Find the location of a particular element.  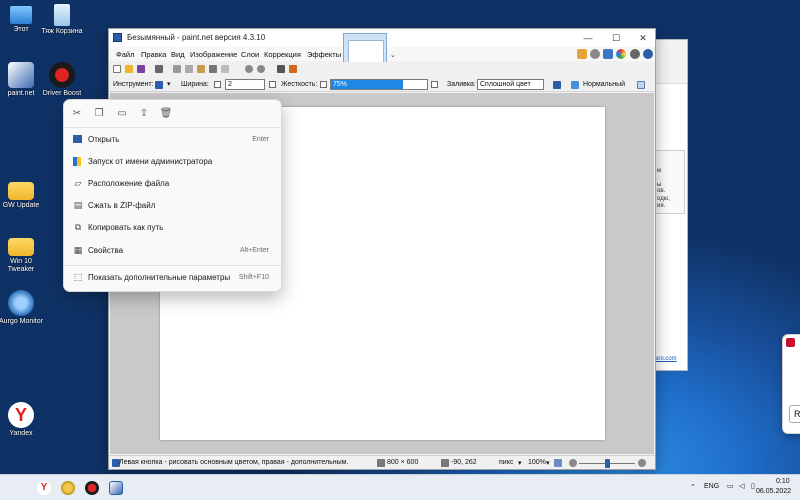

redo-icon is located at coordinates (261, 69).